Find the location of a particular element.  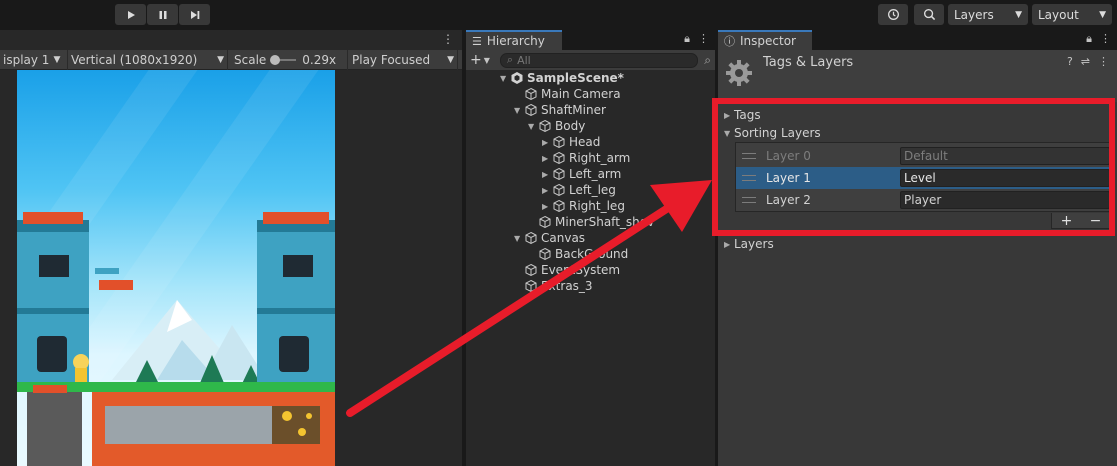

pause-button is located at coordinates (162, 14).